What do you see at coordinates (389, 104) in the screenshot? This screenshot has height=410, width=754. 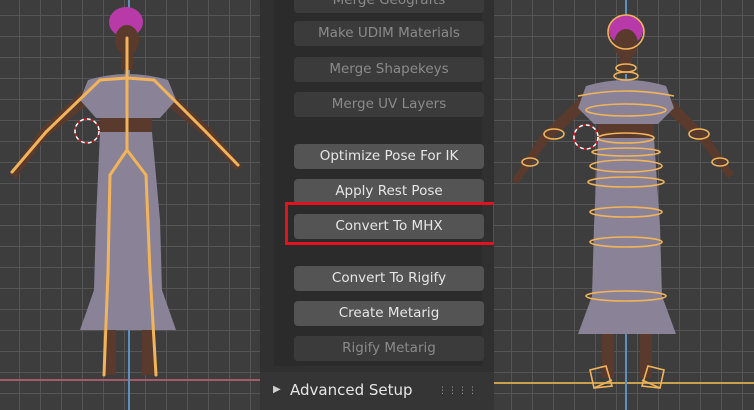 I see `merge-uv-layers-button: Merge UV Layers` at bounding box center [389, 104].